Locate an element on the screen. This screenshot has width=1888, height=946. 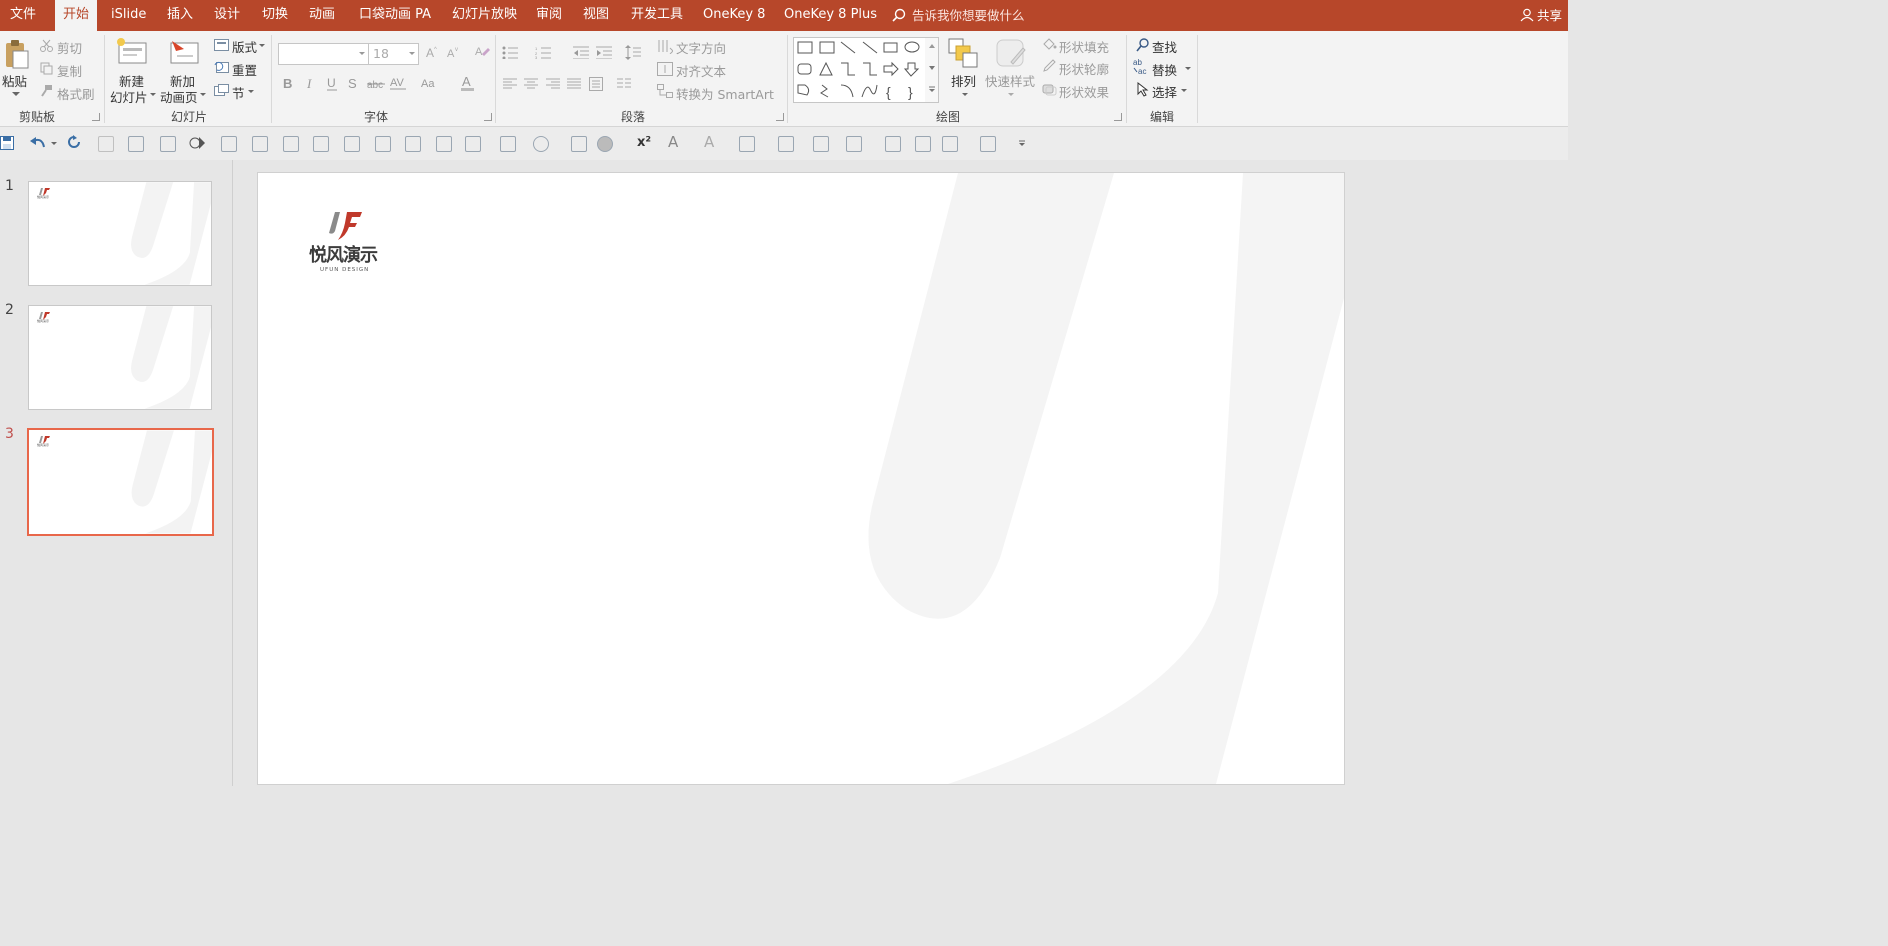
eraser-icon is located at coordinates (950, 144).